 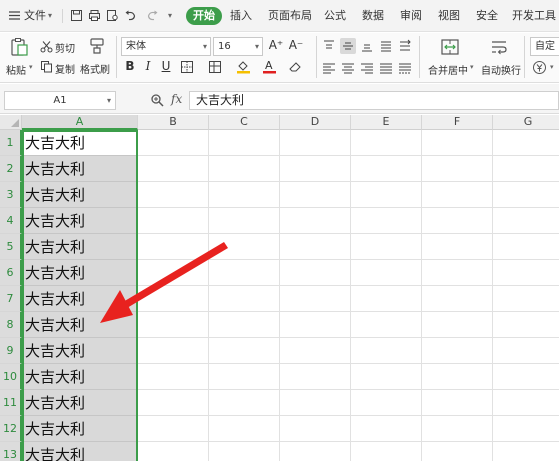 I want to click on shrink-font-button: A⁻, so click(x=296, y=45).